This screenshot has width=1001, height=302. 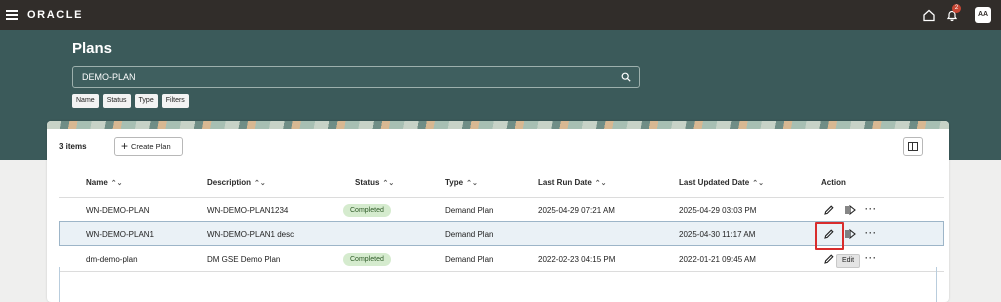 What do you see at coordinates (577, 259) in the screenshot?
I see `cell-last-run-date: 2022-02-23 04:15 PM` at bounding box center [577, 259].